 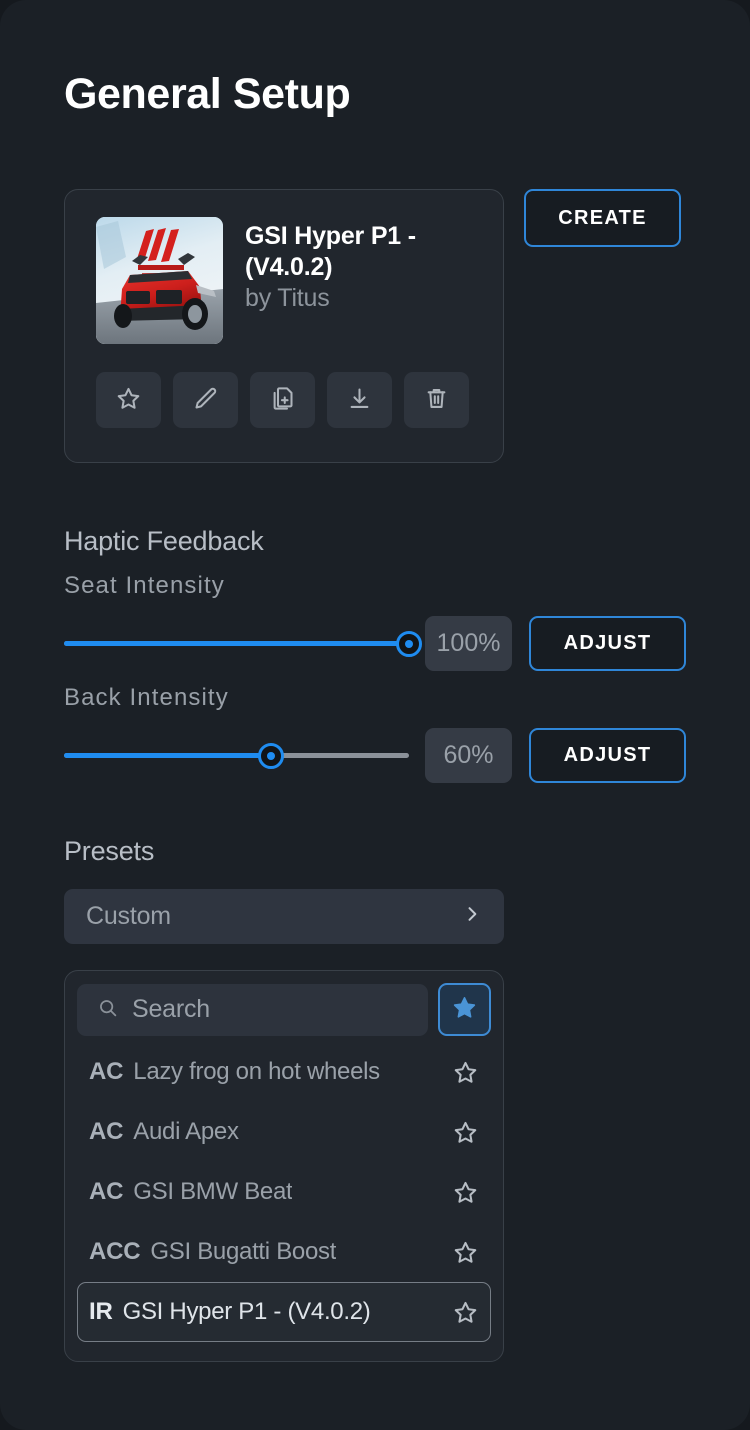 I want to click on download-icon, so click(x=359, y=400).